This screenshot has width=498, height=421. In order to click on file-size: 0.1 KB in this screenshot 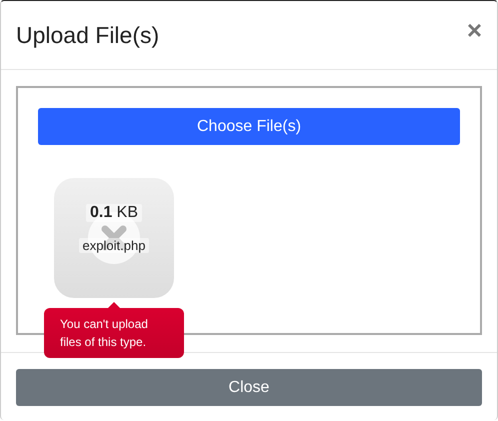, I will do `click(114, 213)`.